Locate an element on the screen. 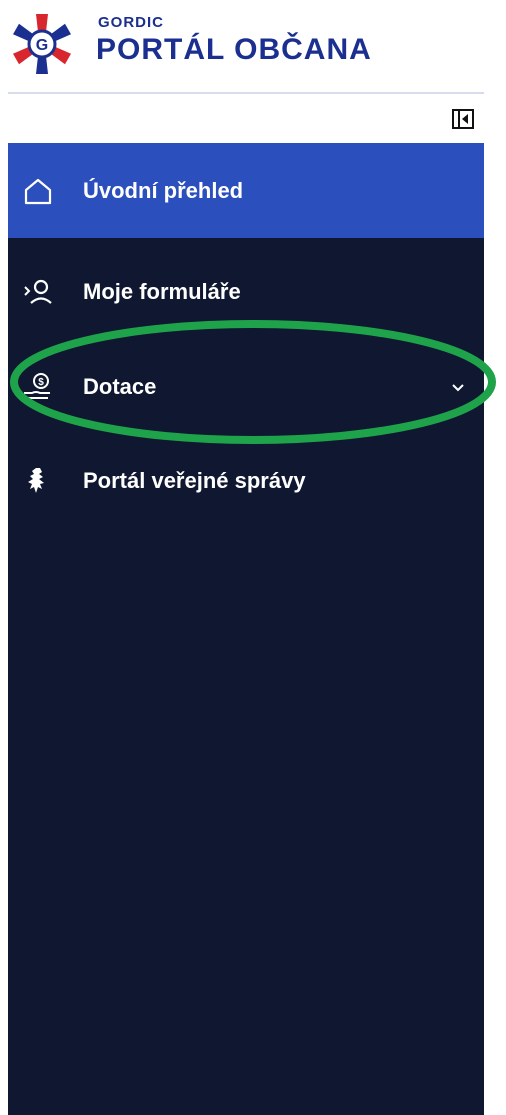 The image size is (506, 1115). collapse-sidebar-icon is located at coordinates (463, 119).